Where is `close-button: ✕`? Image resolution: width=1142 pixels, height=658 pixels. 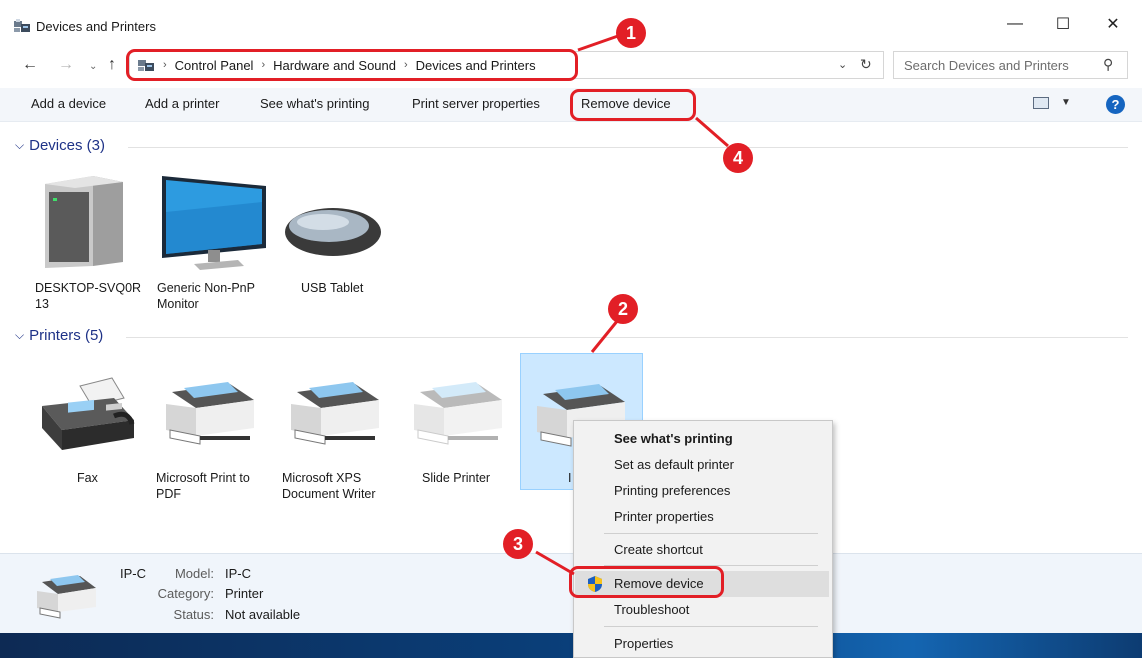 close-button: ✕ is located at coordinates (1113, 24).